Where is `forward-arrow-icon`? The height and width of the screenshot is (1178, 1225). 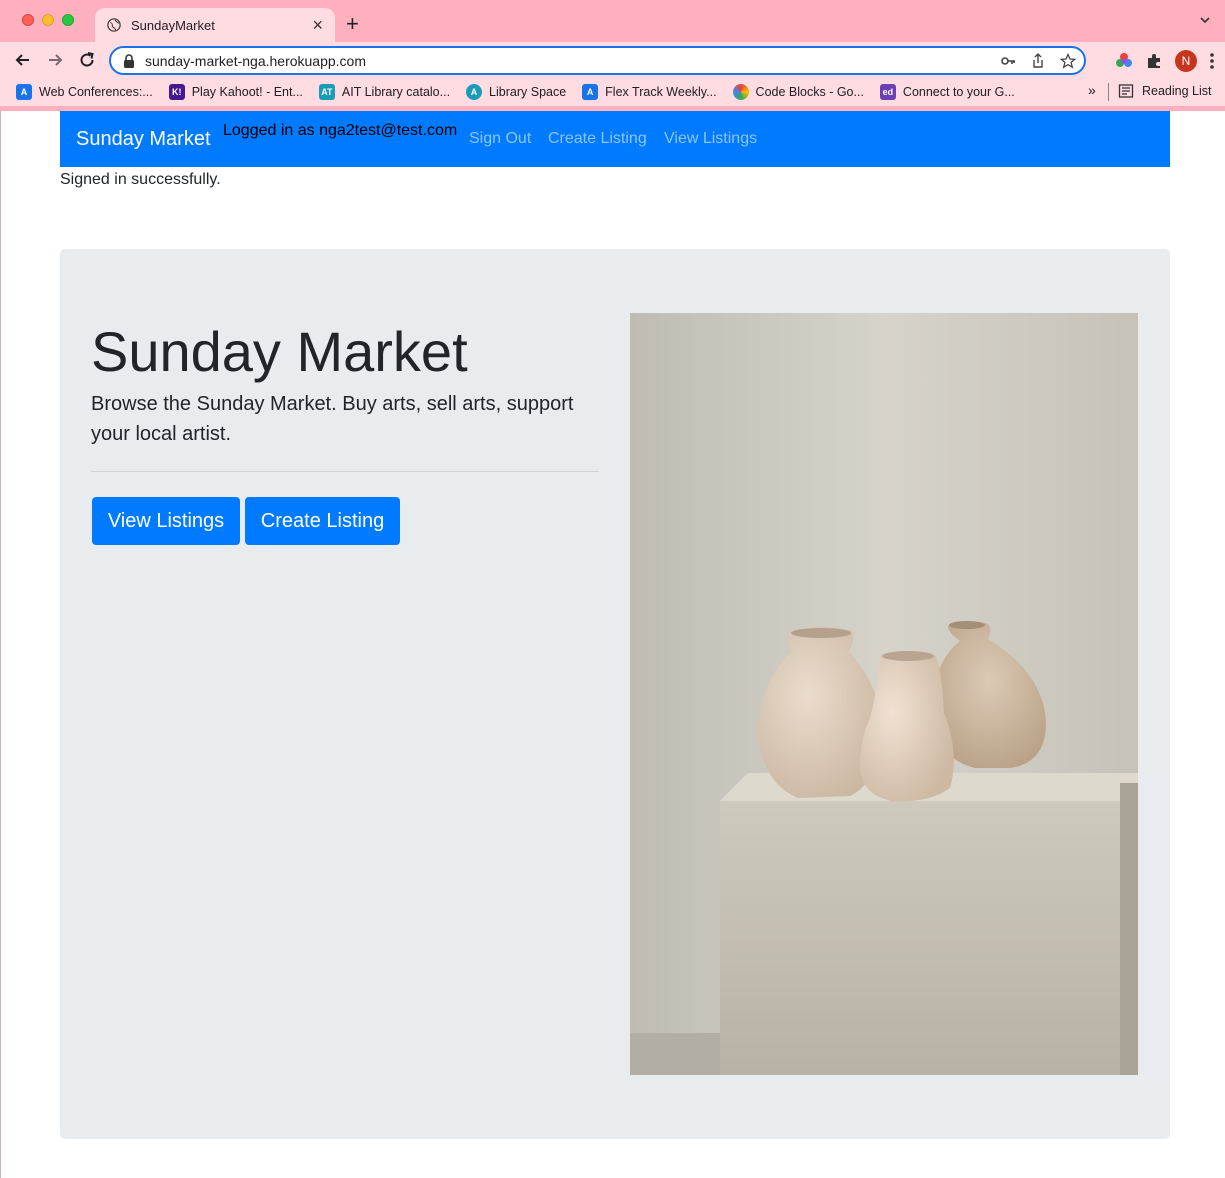
forward-arrow-icon is located at coordinates (55, 60).